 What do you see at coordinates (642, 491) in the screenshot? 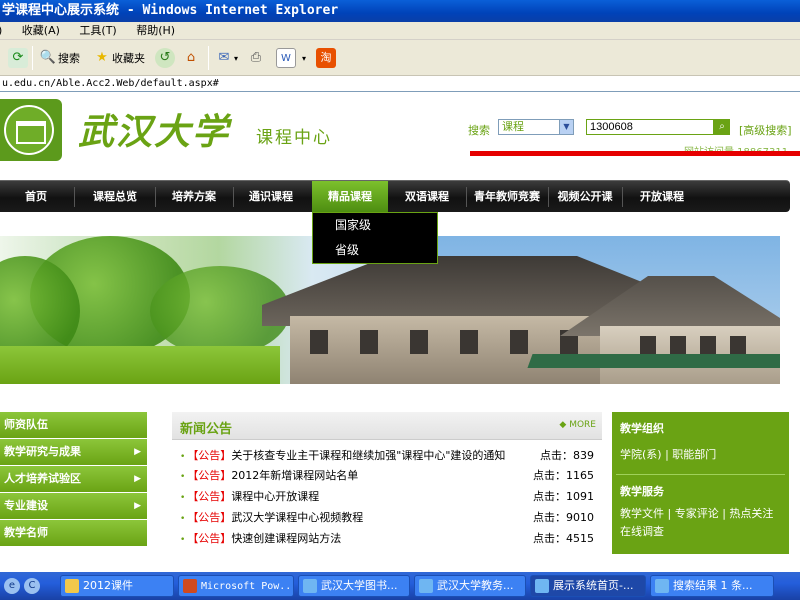
I see `teaching-service-title: 教学服务` at bounding box center [642, 491].